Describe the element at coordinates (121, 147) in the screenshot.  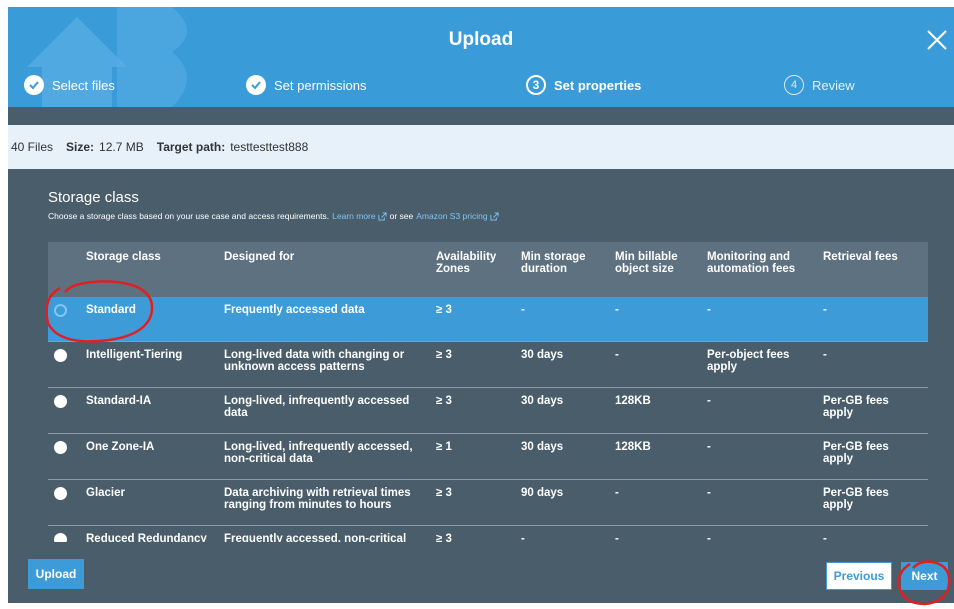
I see `size-value: 12.7 MB` at that location.